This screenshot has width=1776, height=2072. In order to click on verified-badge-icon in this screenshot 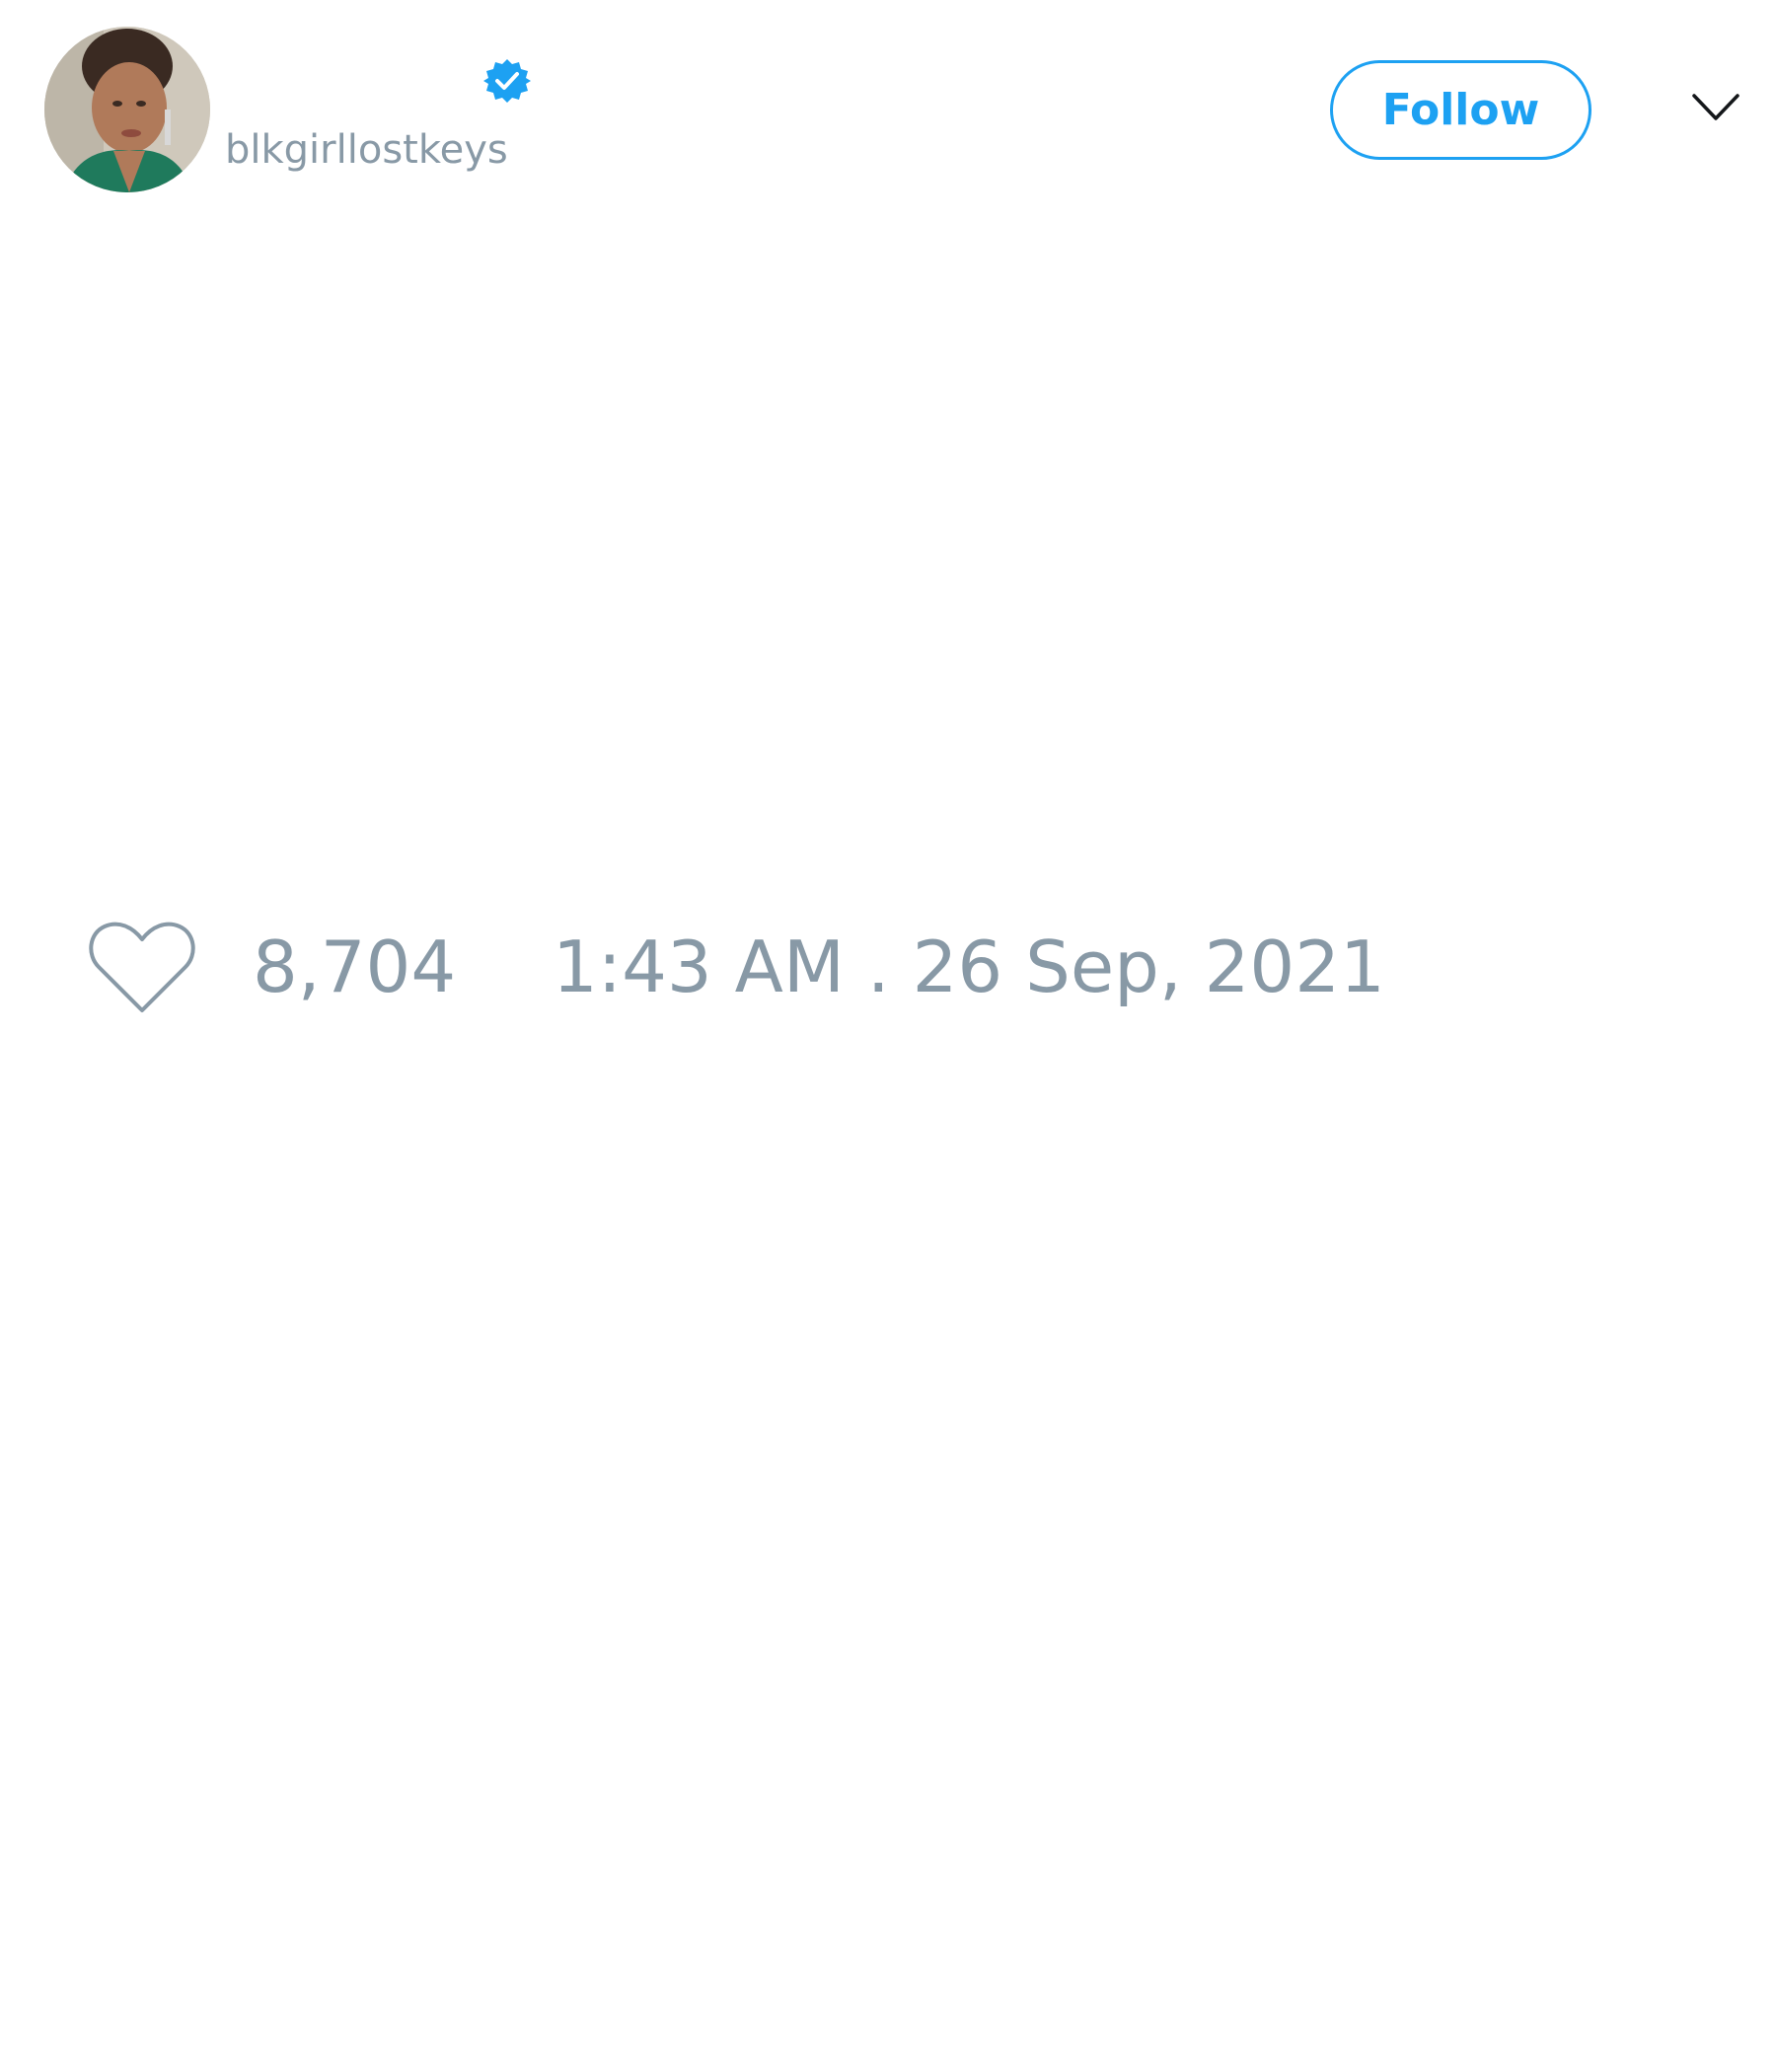, I will do `click(507, 81)`.